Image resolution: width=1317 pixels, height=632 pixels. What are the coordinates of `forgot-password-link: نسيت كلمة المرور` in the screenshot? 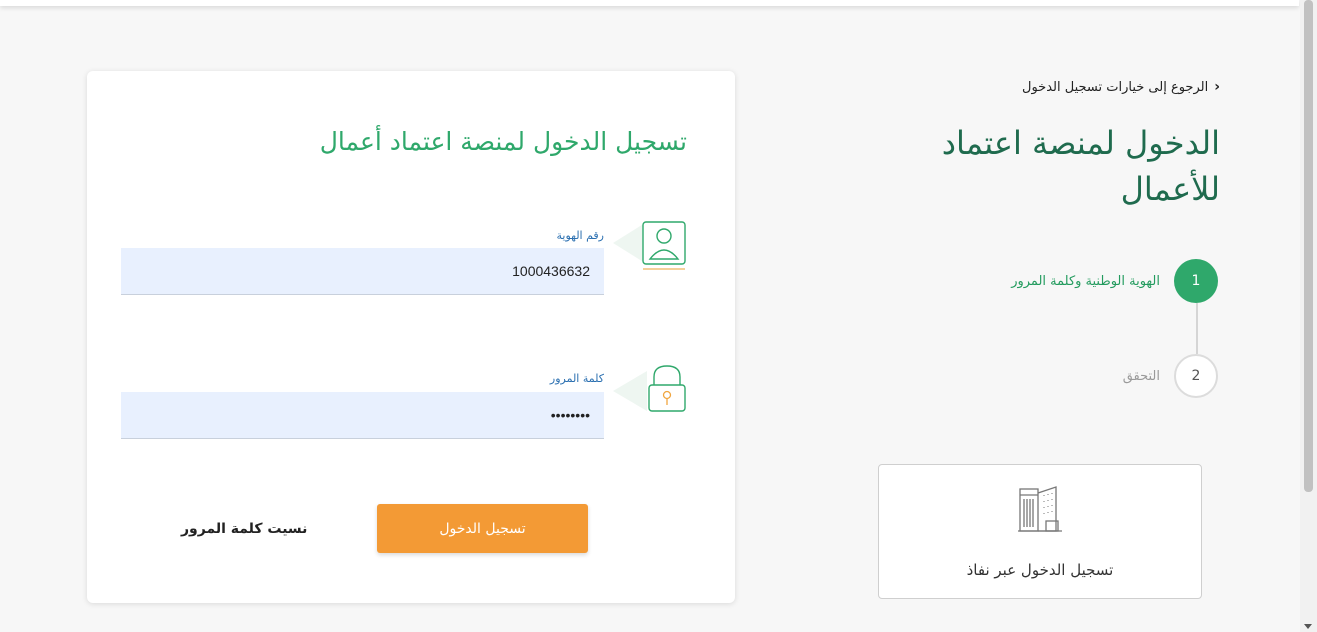 It's located at (244, 529).